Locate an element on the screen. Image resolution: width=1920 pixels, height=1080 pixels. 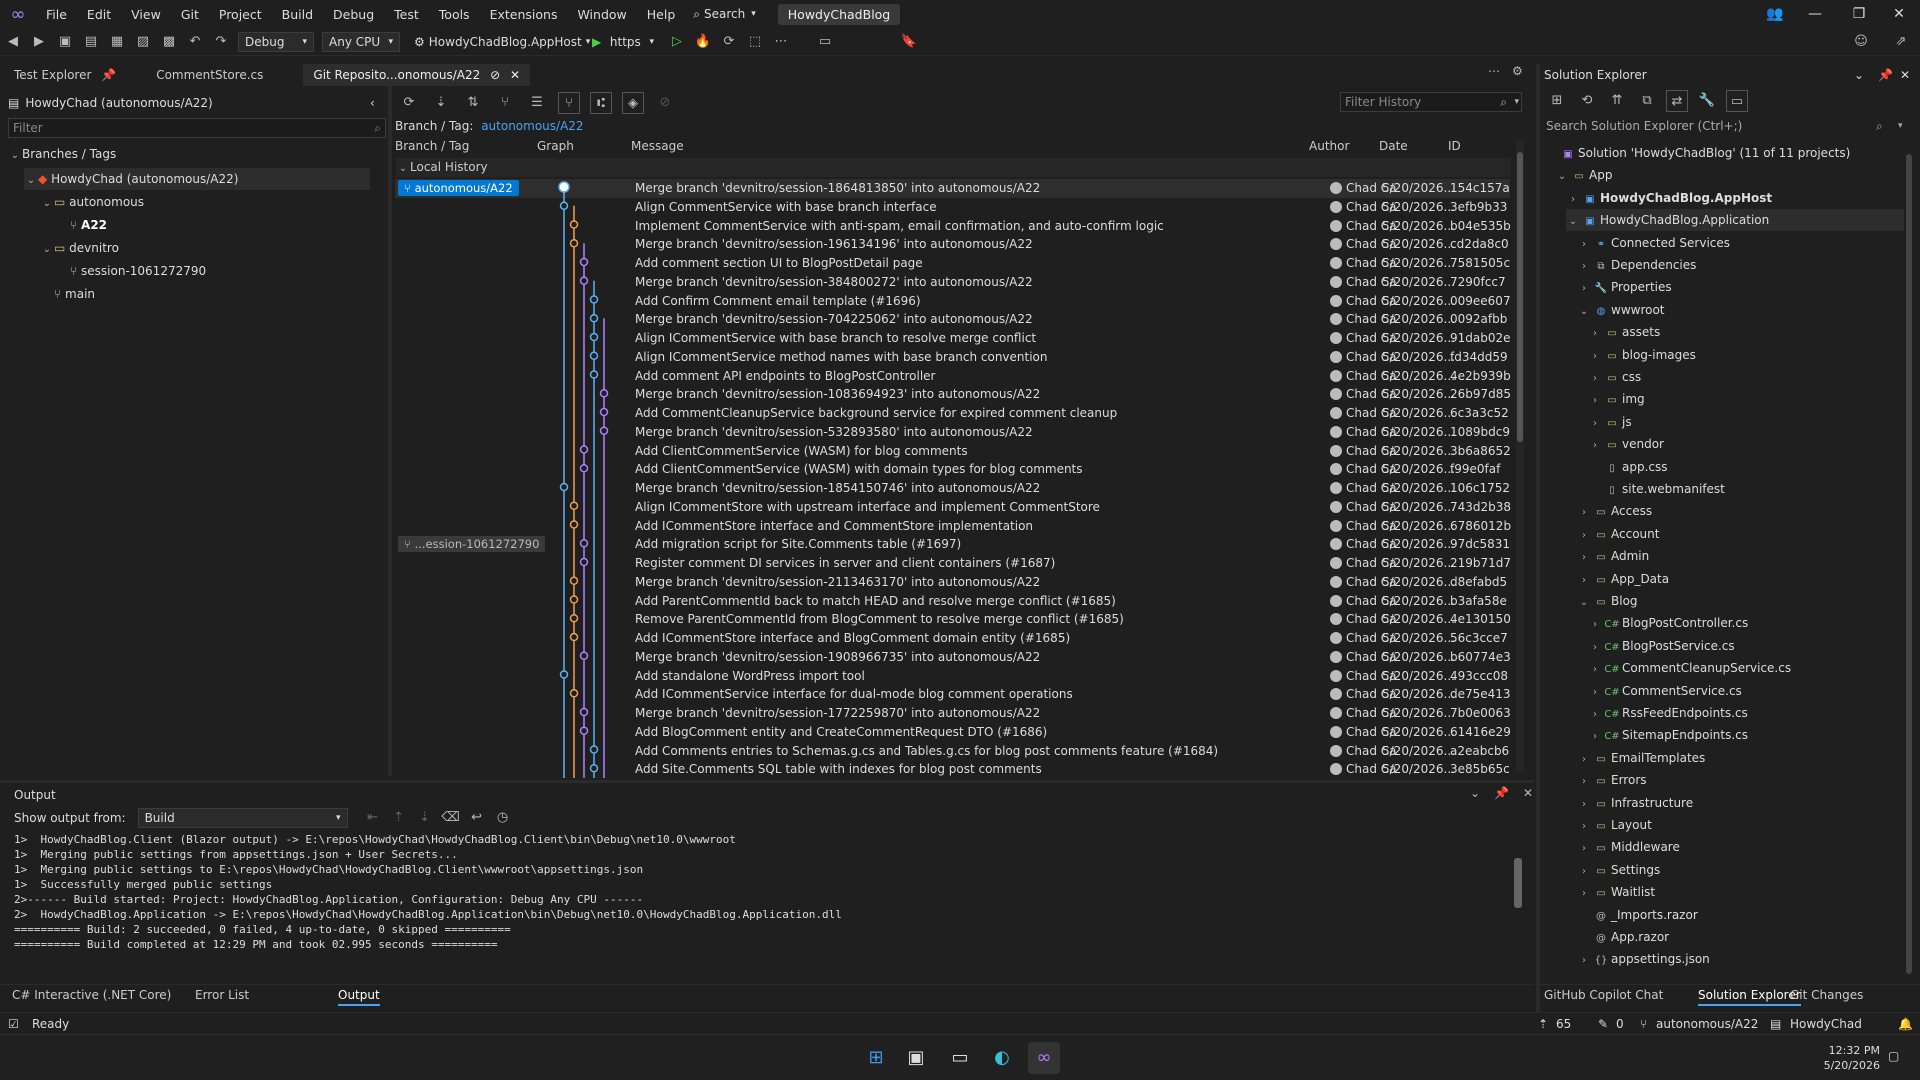
undo-icon: ↶ is located at coordinates (195, 42).